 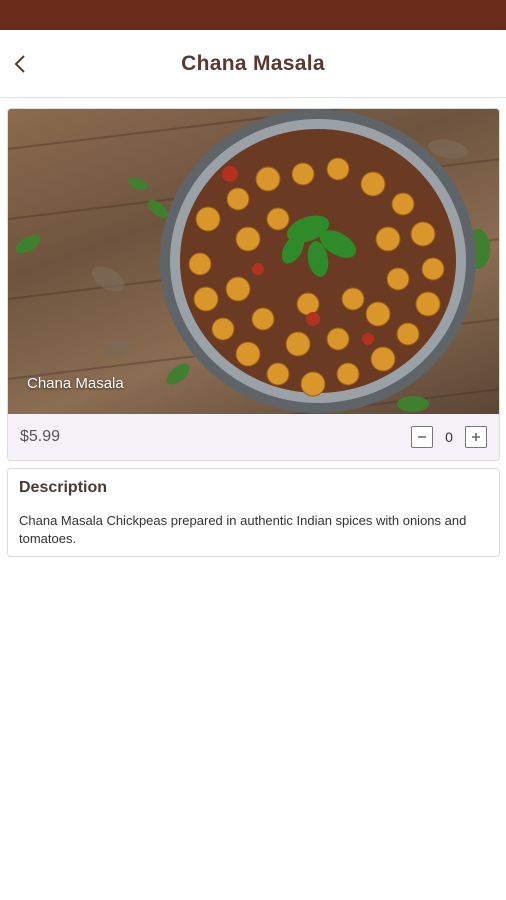 I want to click on quantity-value: 0, so click(x=449, y=437).